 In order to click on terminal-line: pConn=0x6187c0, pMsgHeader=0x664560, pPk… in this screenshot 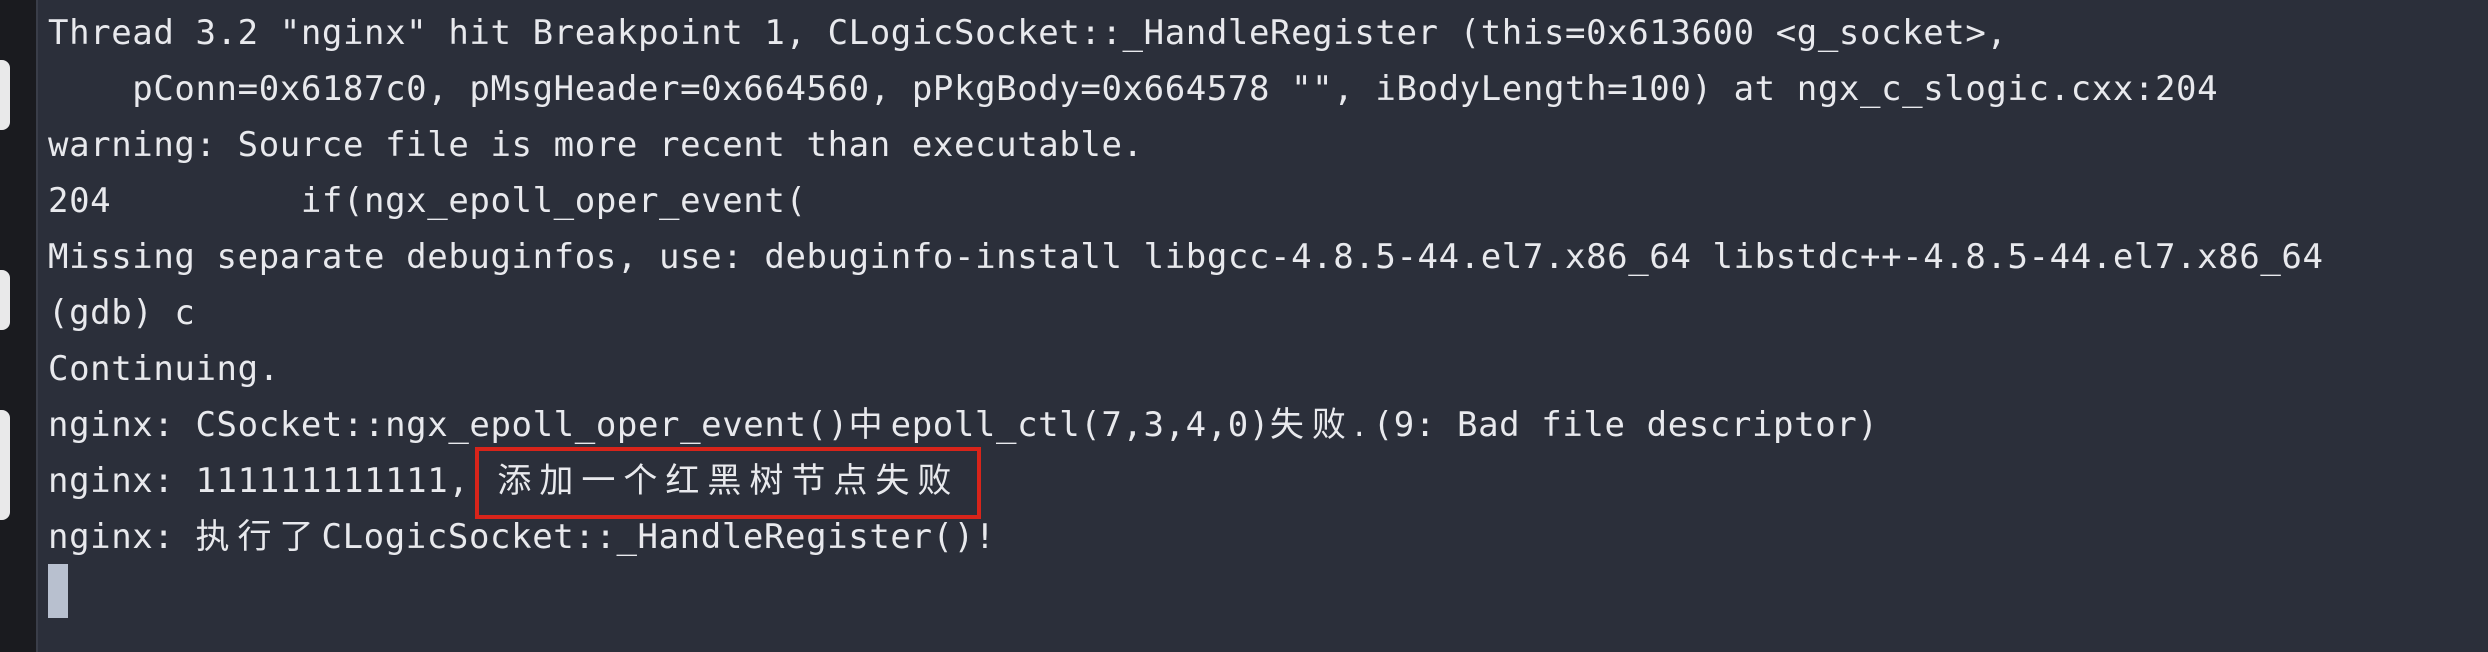, I will do `click(1133, 89)`.